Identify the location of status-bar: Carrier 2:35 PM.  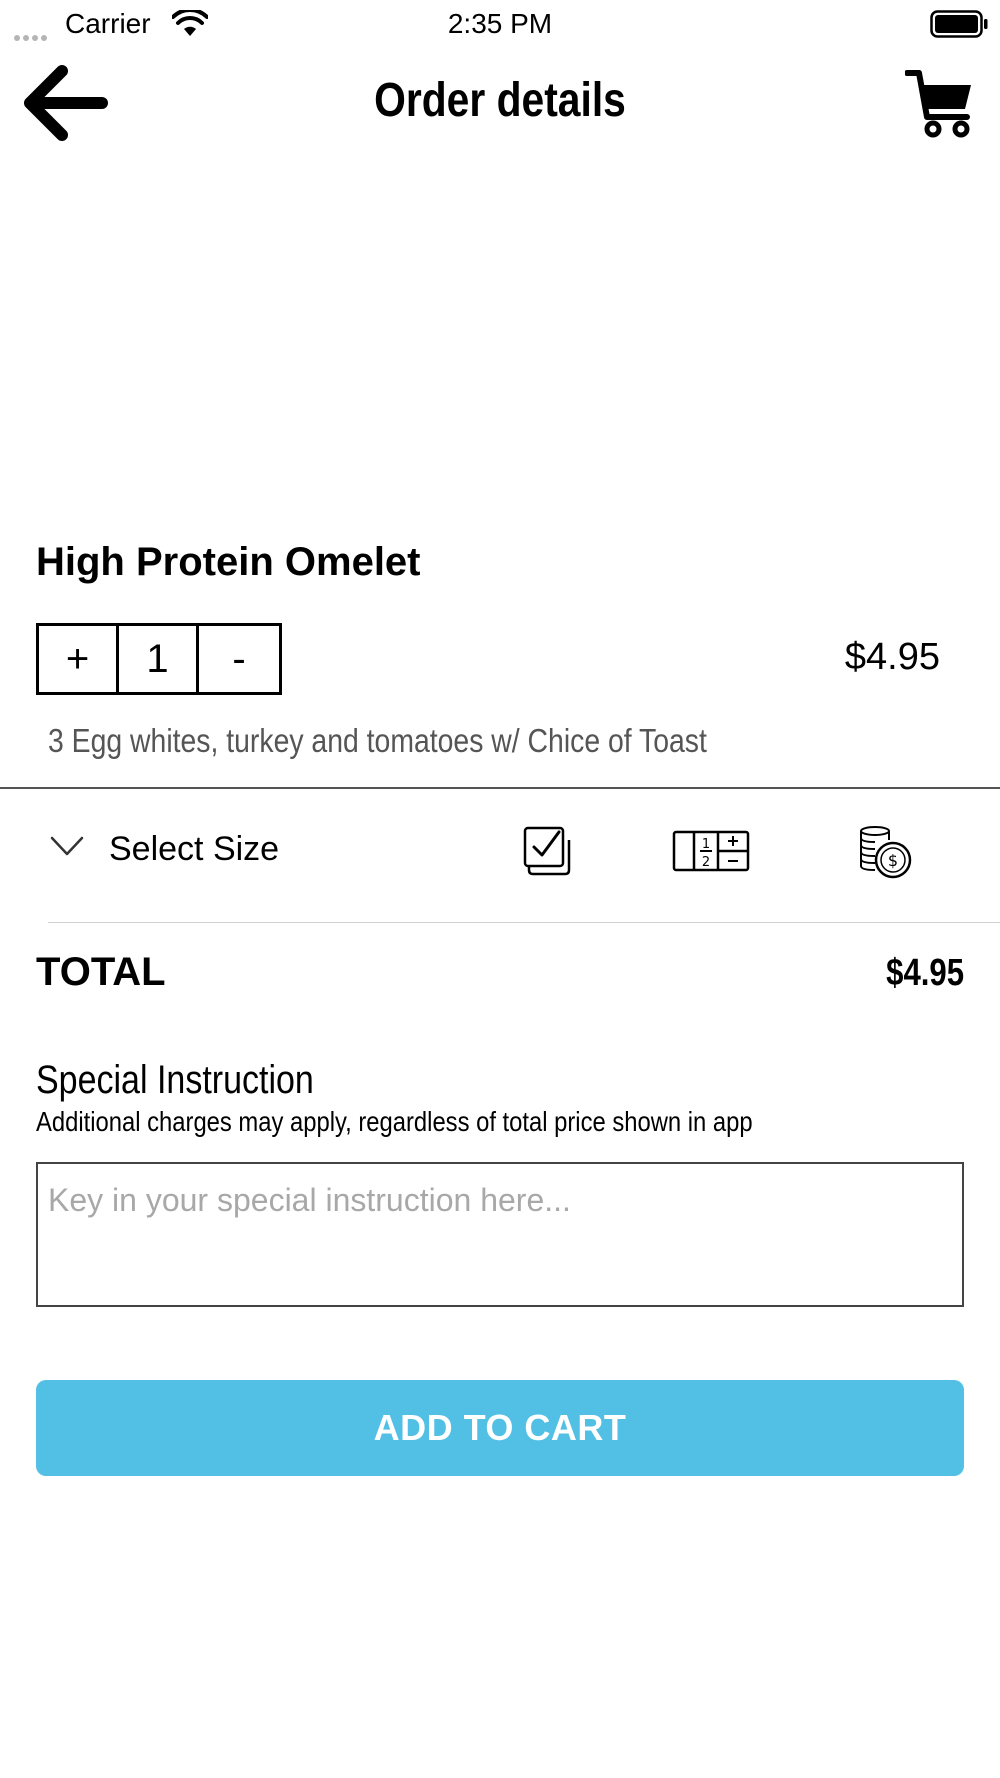
(500, 24).